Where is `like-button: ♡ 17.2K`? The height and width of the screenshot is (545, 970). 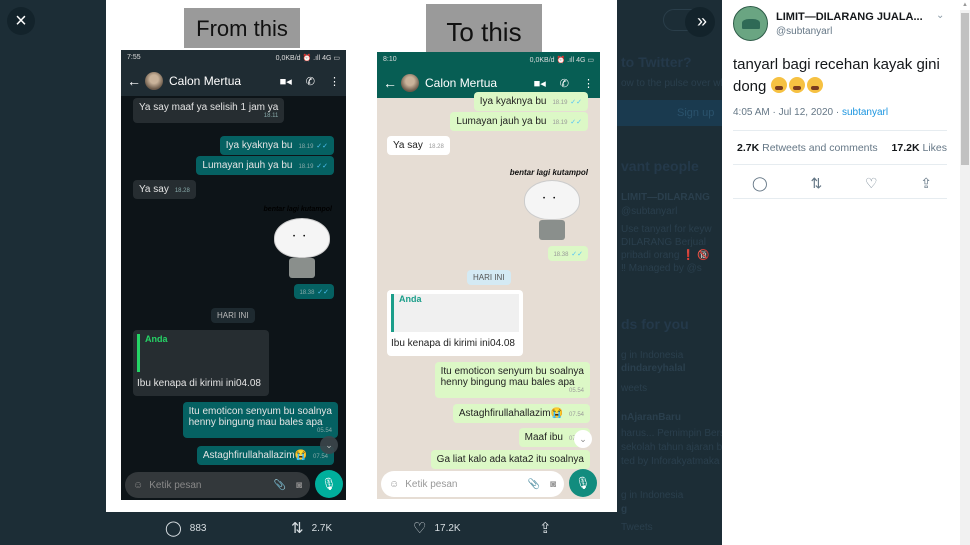 like-button: ♡ 17.2K is located at coordinates (476, 528).